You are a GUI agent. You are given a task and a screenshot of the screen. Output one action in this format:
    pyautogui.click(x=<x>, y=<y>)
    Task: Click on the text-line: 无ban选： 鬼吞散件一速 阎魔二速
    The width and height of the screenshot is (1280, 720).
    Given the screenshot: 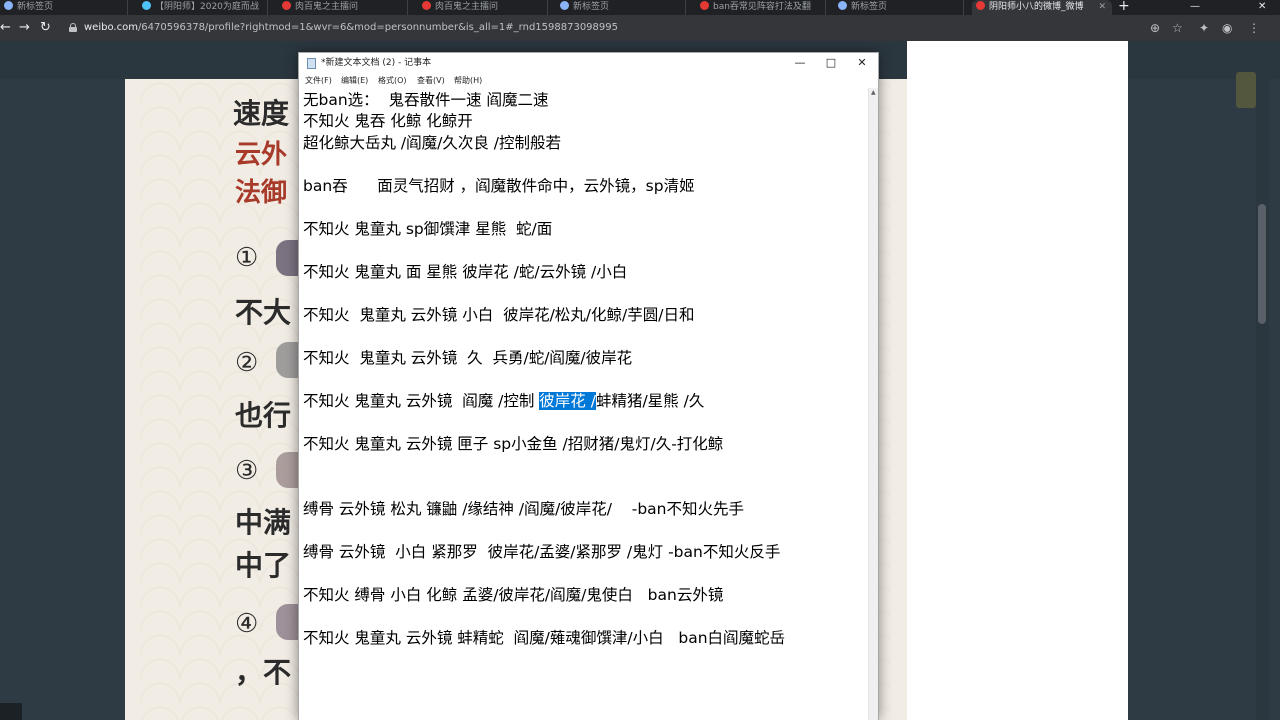 What is the action you would take?
    pyautogui.click(x=426, y=100)
    